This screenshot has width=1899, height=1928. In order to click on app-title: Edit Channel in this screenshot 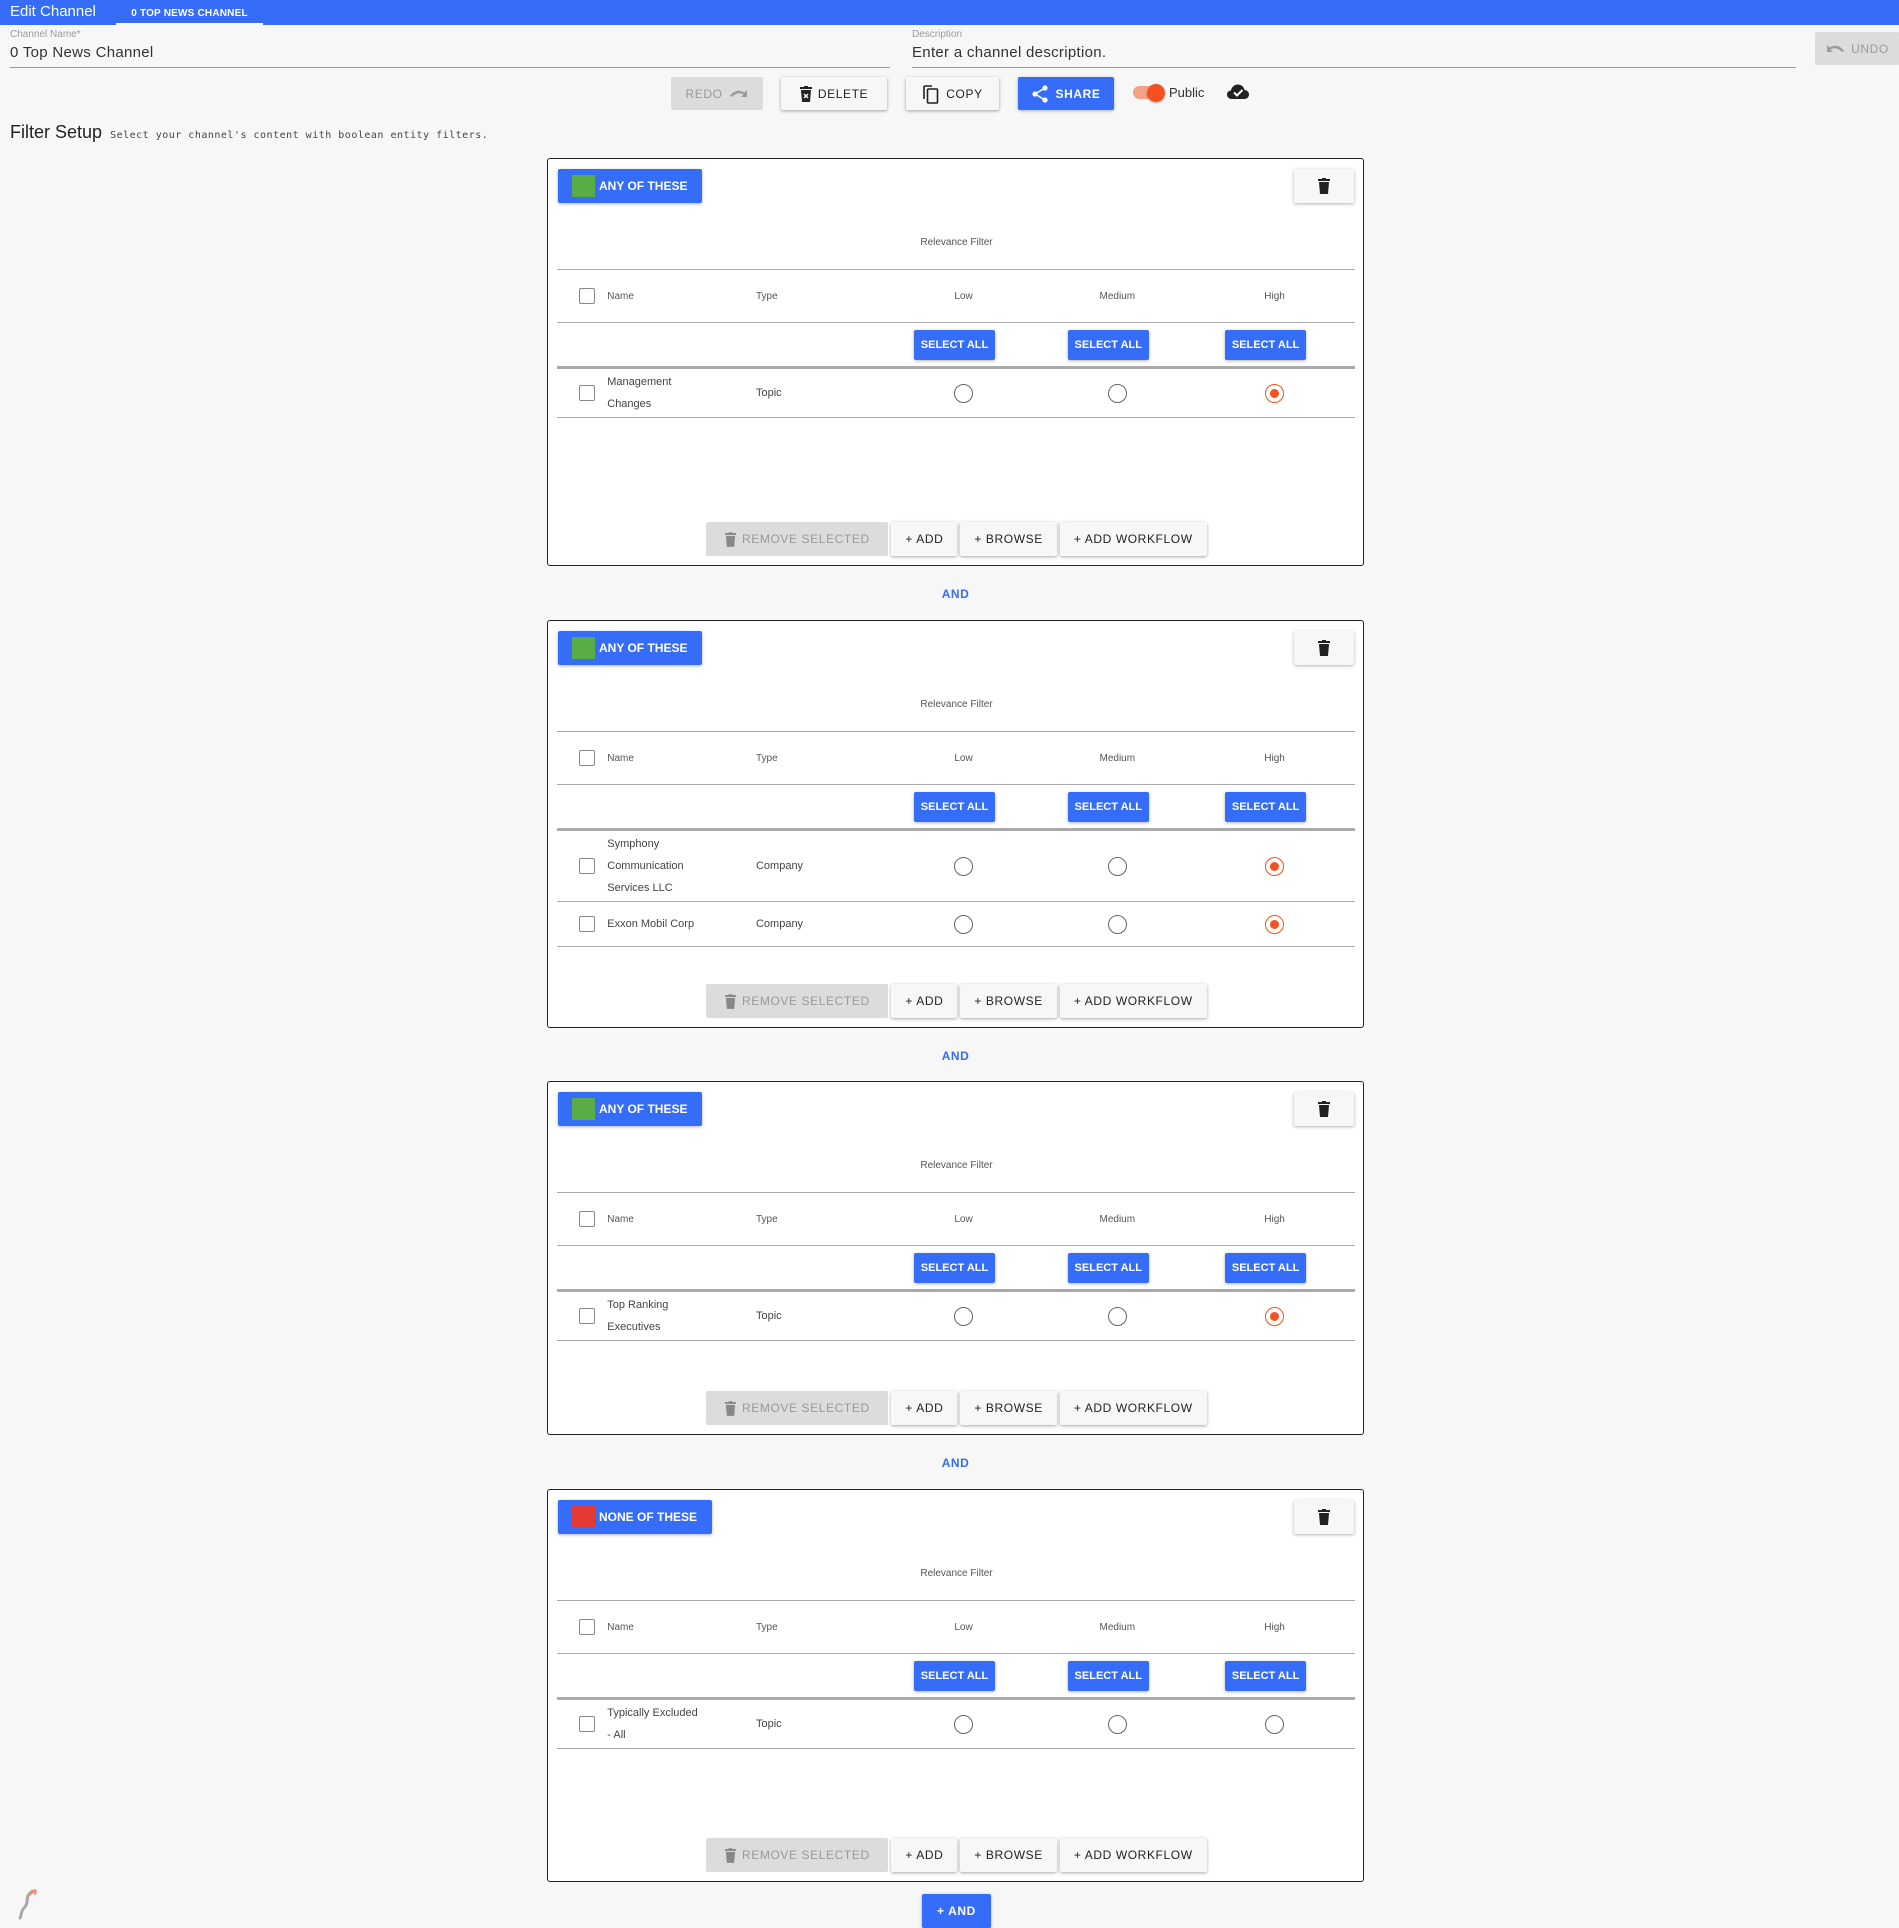, I will do `click(53, 11)`.